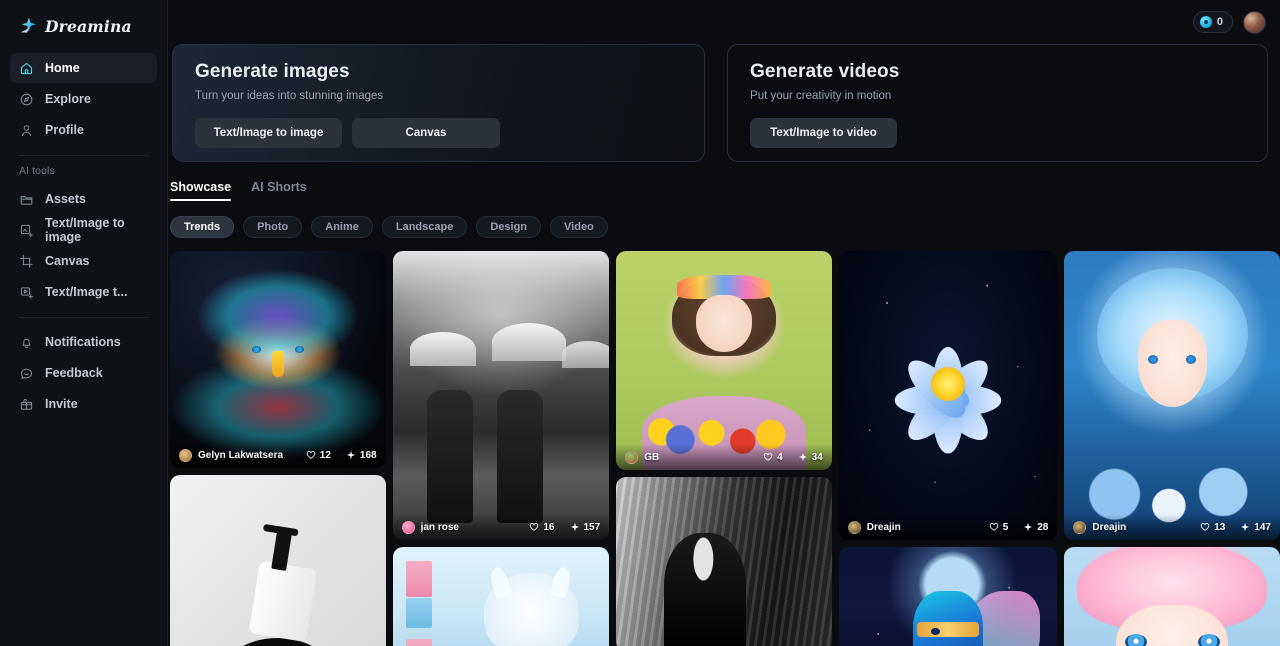 The height and width of the screenshot is (646, 1280). What do you see at coordinates (268, 133) in the screenshot?
I see `text-image-to-image-button: Text/Image to image` at bounding box center [268, 133].